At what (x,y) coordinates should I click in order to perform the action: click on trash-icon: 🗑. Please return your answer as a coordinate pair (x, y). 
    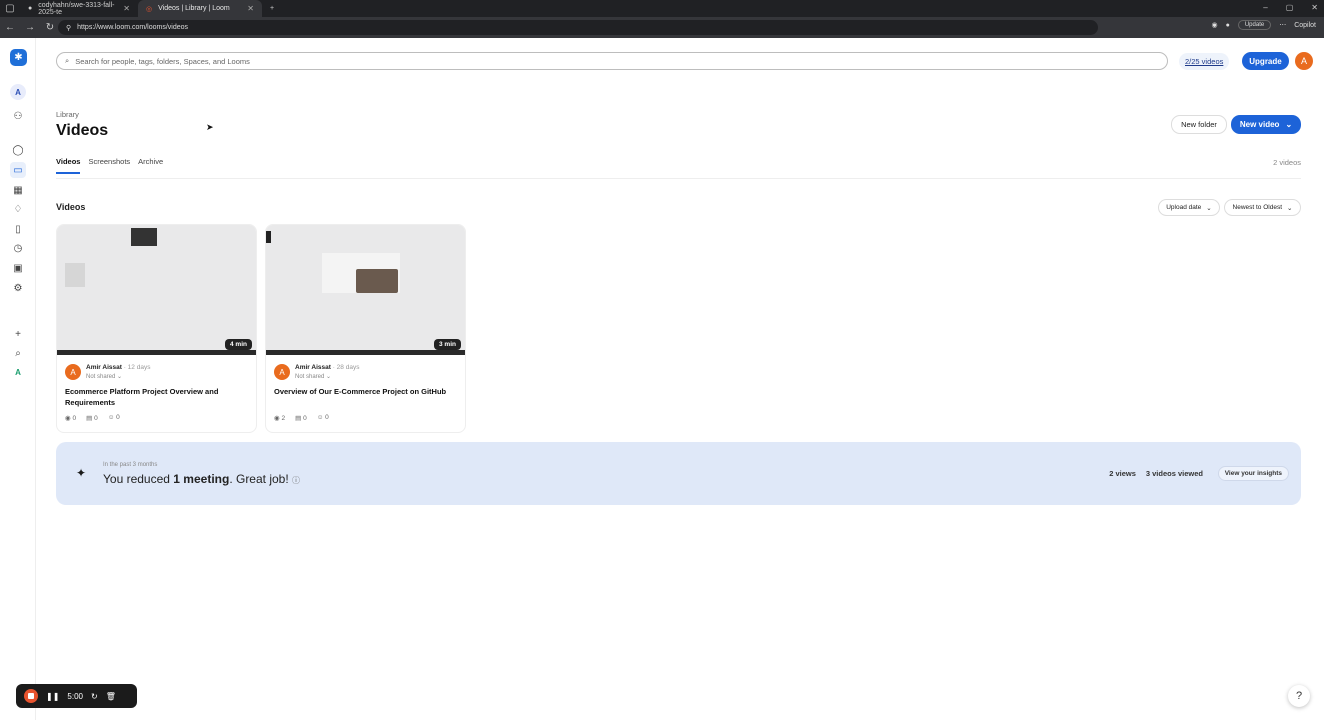
    Looking at the image, I should click on (111, 696).